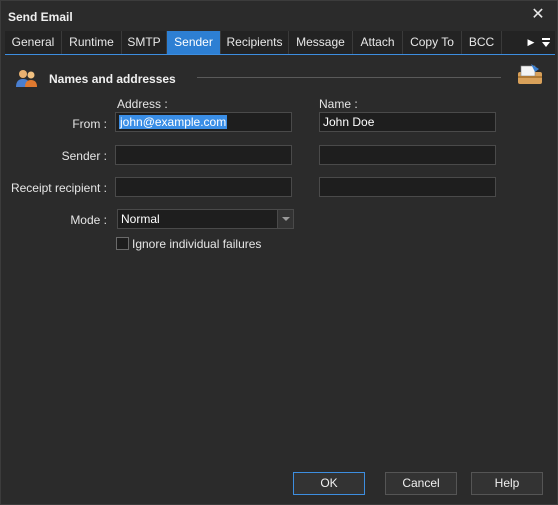 This screenshot has height=505, width=558. Describe the element at coordinates (40, 17) in the screenshot. I see `window-title: Send Email` at that location.